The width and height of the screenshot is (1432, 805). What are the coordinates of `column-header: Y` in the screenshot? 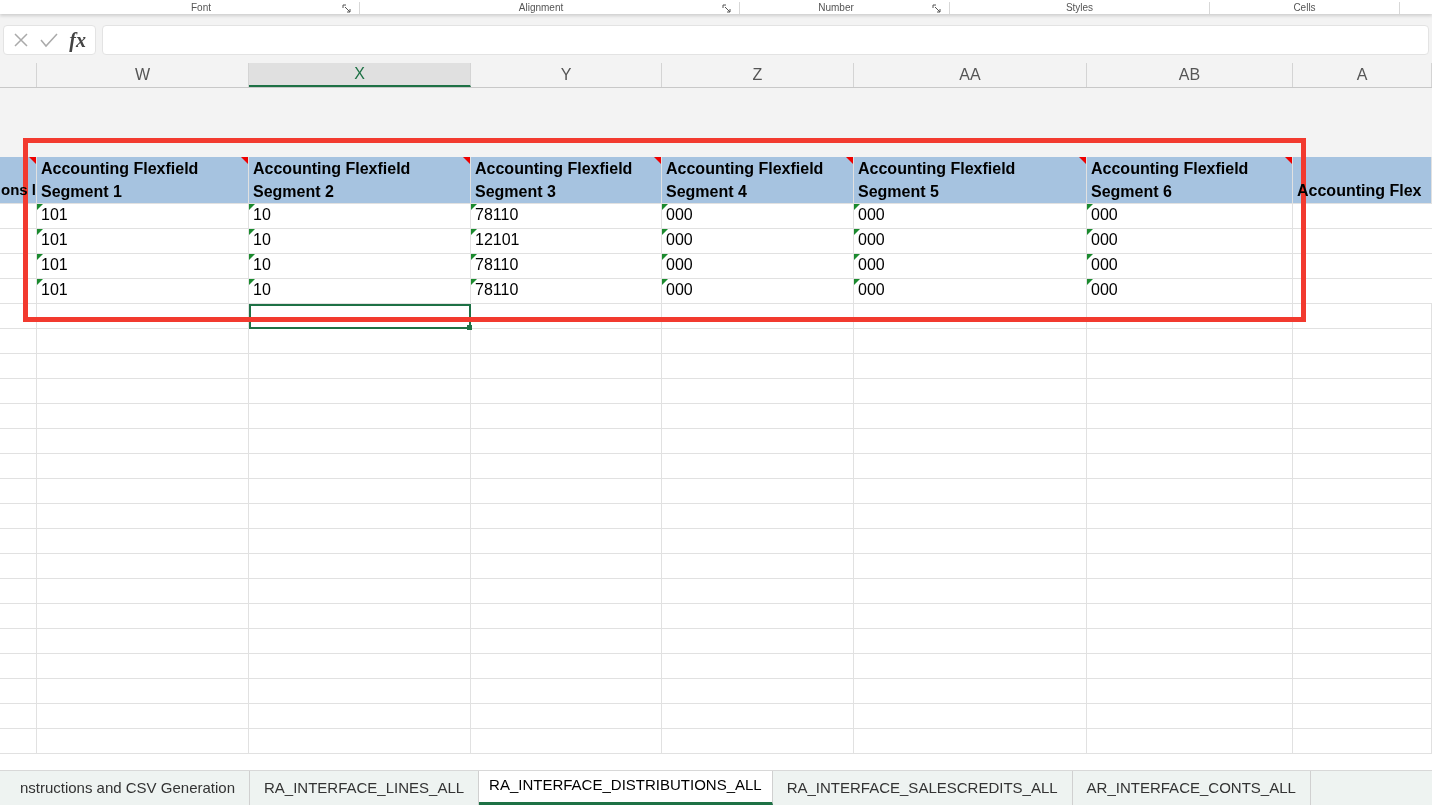 It's located at (566, 75).